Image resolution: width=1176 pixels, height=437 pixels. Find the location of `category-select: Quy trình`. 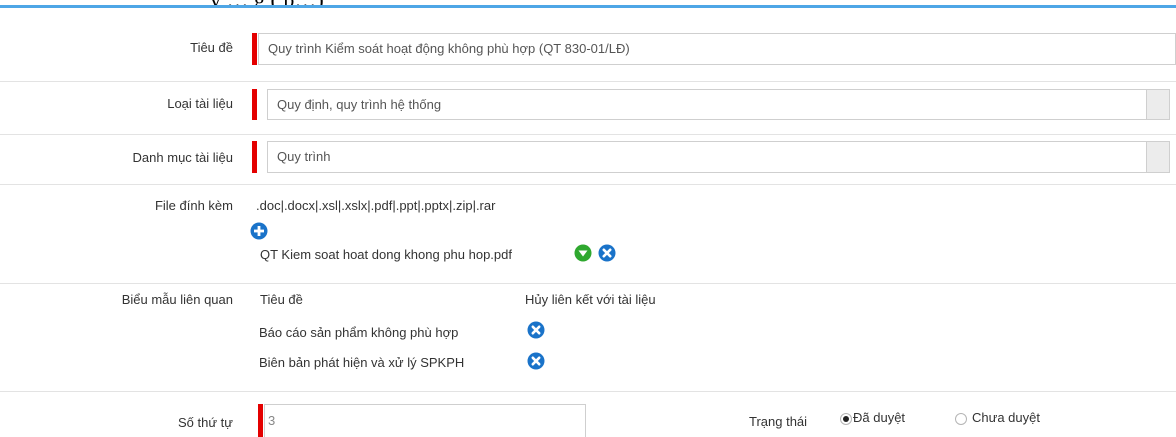

category-select: Quy trình is located at coordinates (718, 157).